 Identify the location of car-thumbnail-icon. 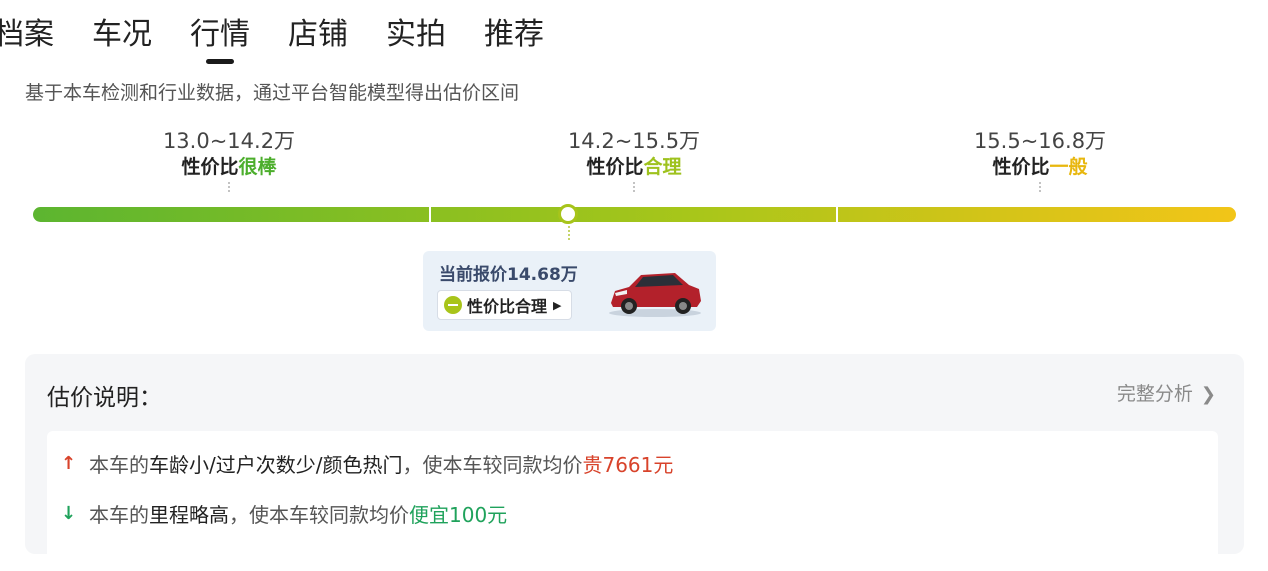
(655, 295).